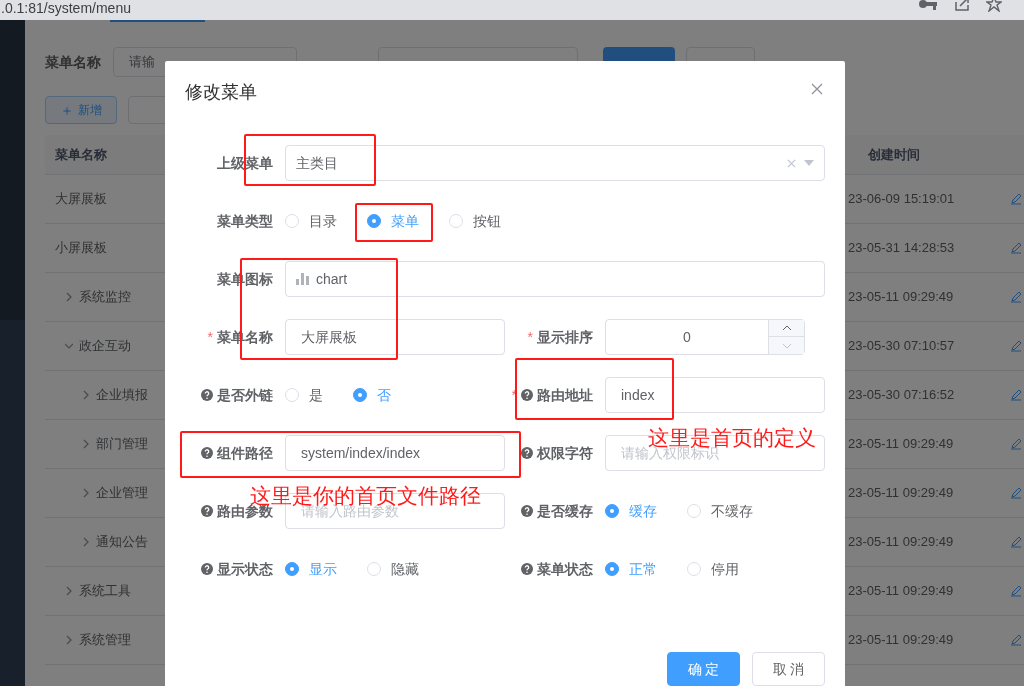 The height and width of the screenshot is (686, 1024). What do you see at coordinates (565, 511) in the screenshot?
I see `field-label: 是否缓存` at bounding box center [565, 511].